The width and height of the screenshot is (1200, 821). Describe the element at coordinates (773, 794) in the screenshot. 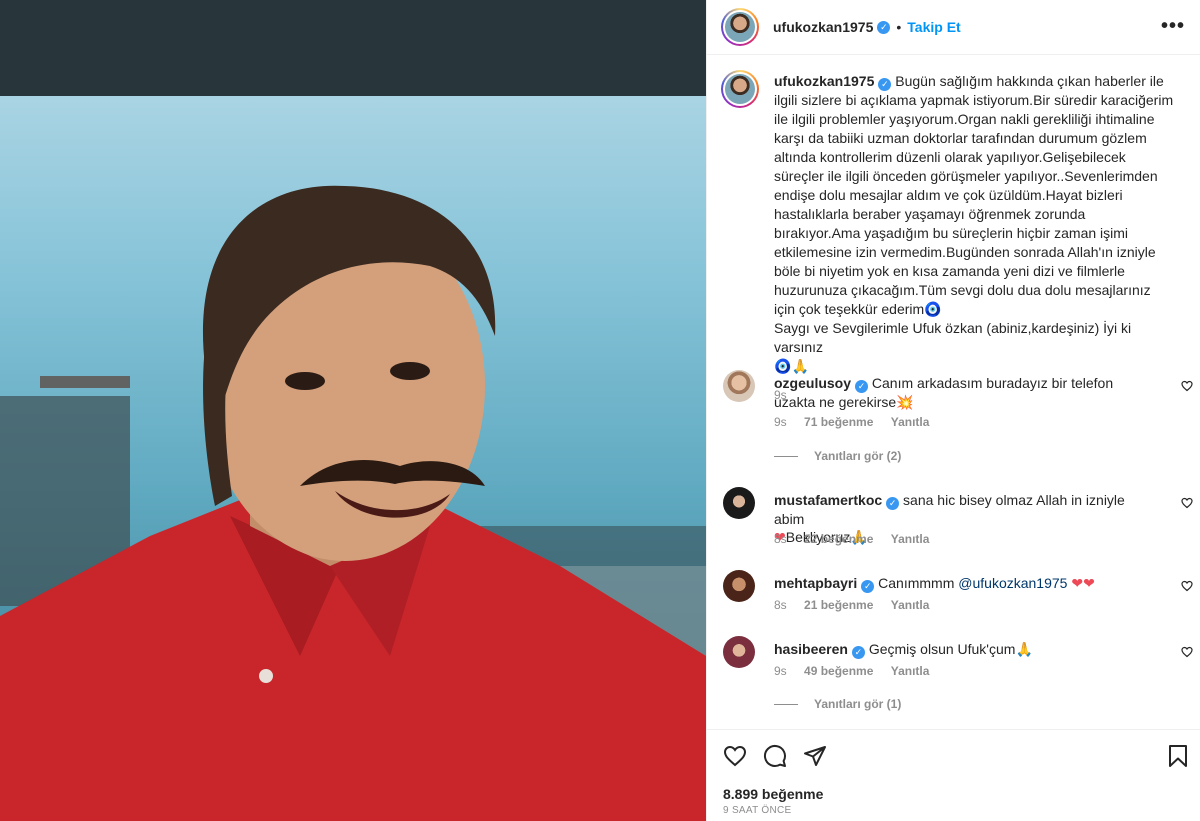

I see `post-likes-count: 8.899 beğenme` at that location.